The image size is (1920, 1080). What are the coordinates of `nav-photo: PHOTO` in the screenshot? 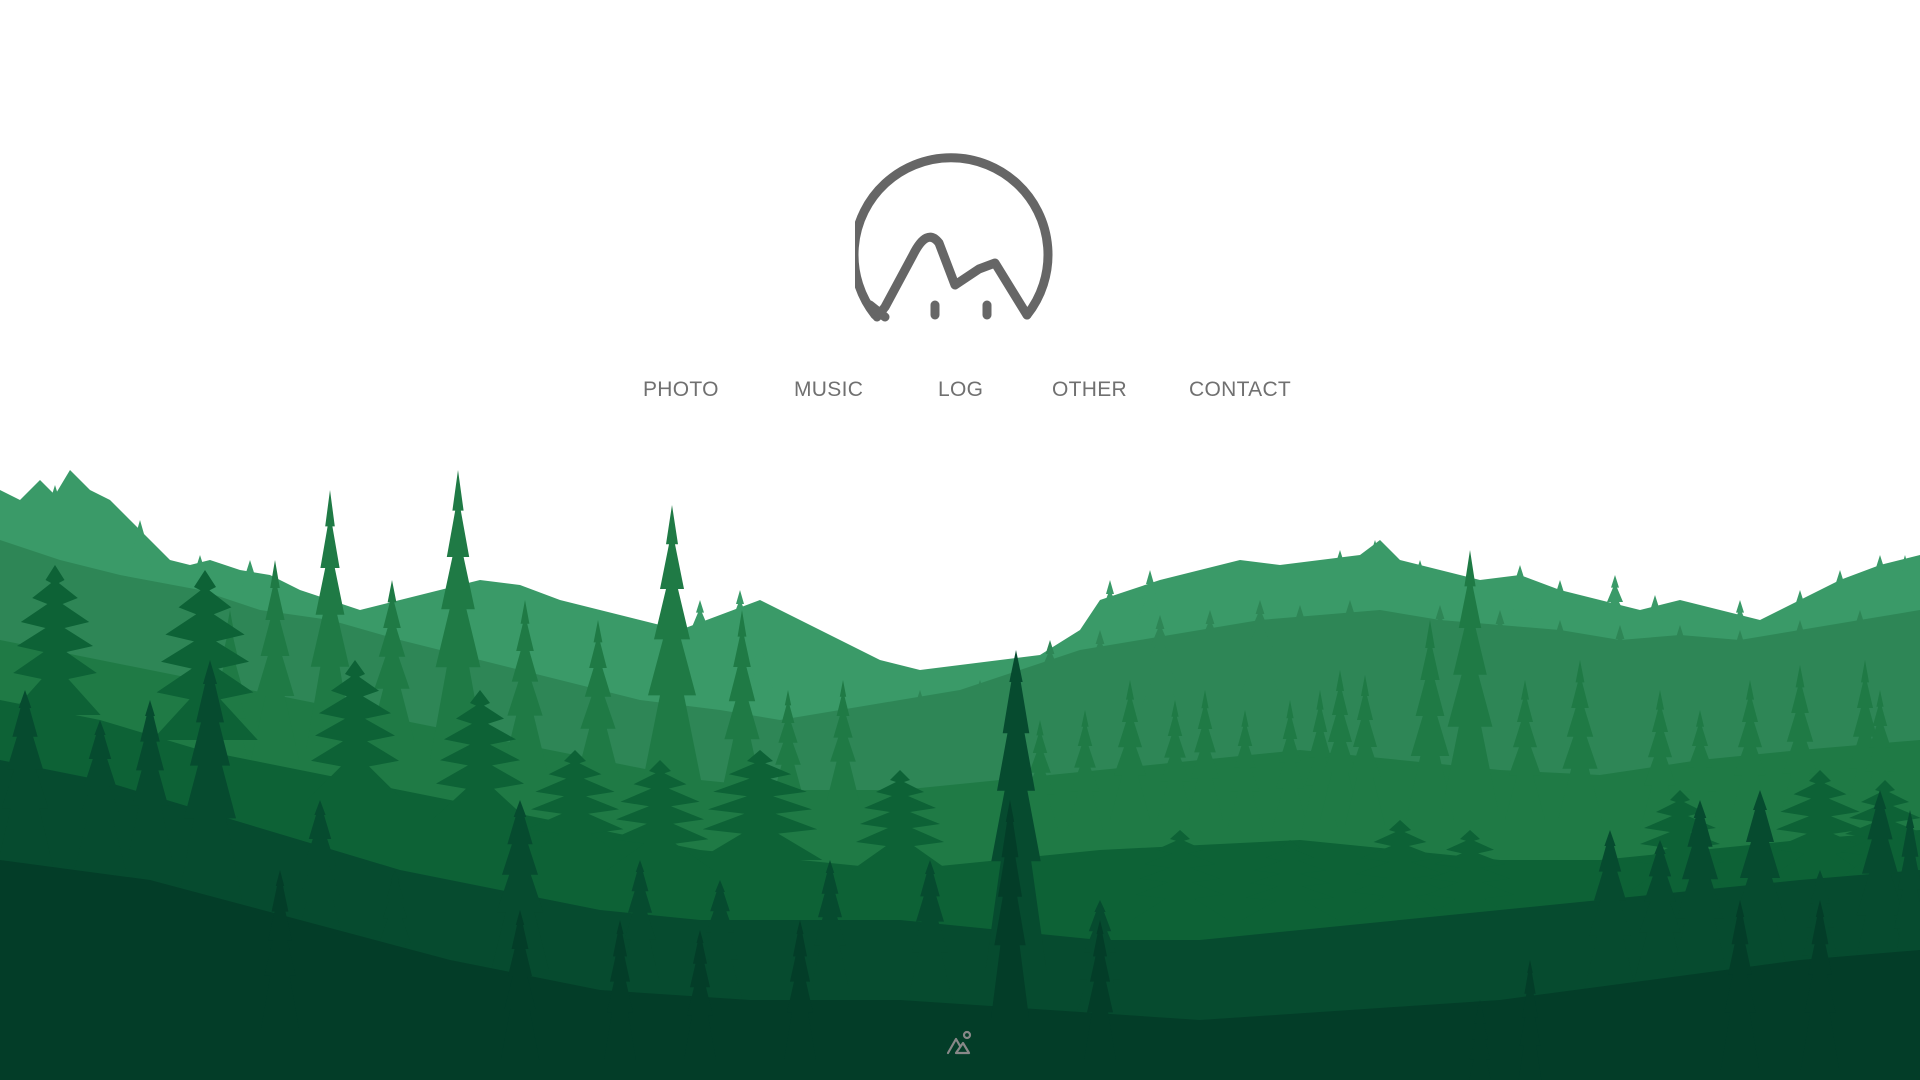 It's located at (681, 390).